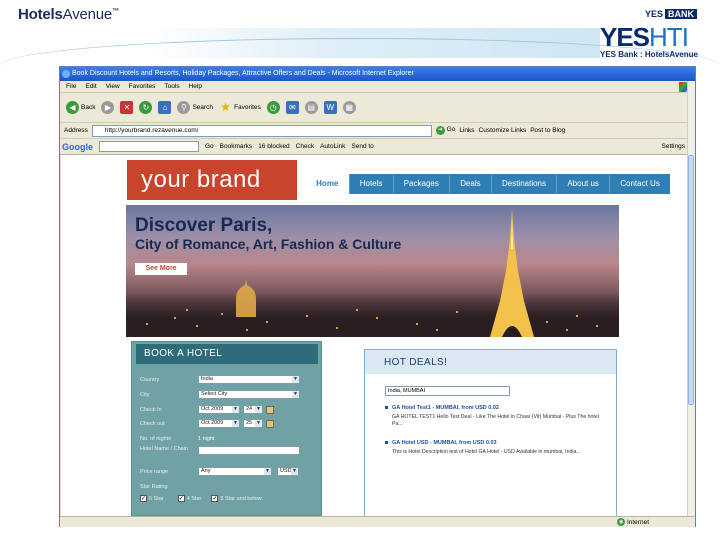 The height and width of the screenshot is (540, 720). What do you see at coordinates (240, 107) in the screenshot?
I see `favorites-button: ★ Favorites` at bounding box center [240, 107].